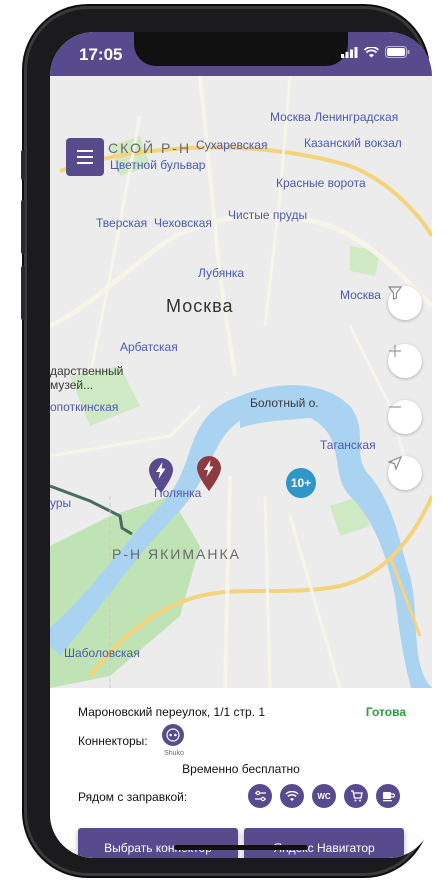 Image resolution: width=445 pixels, height=882 pixels. What do you see at coordinates (183, 223) in the screenshot?
I see `map-label-chekhovskaya: Чеховская` at bounding box center [183, 223].